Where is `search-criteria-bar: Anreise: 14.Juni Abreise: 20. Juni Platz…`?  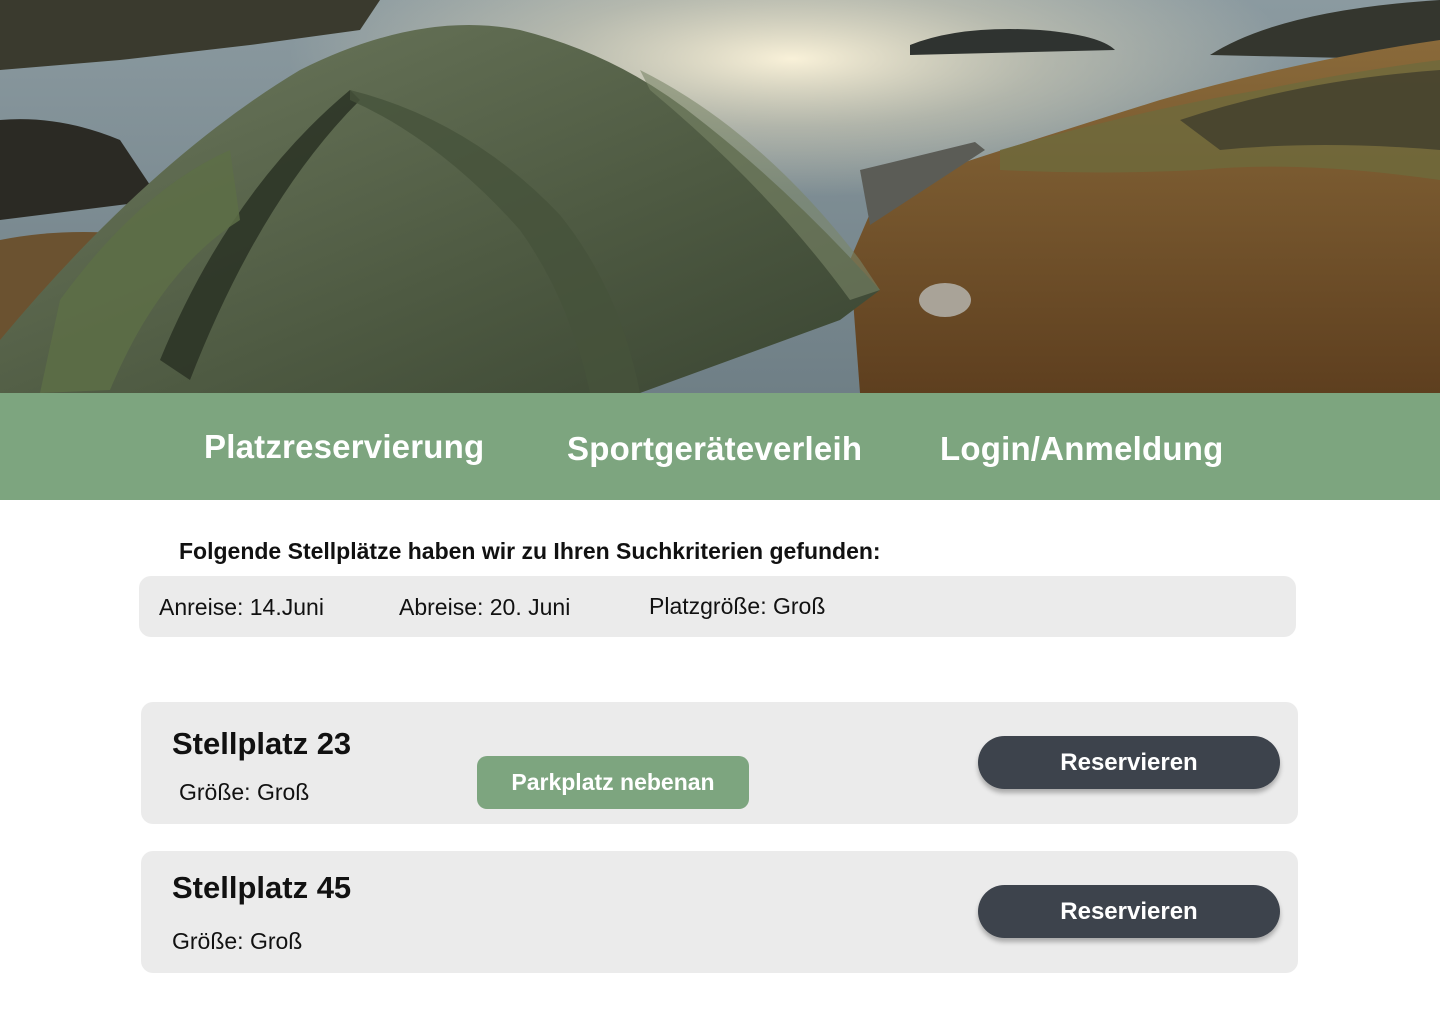 search-criteria-bar: Anreise: 14.Juni Abreise: 20. Juni Platz… is located at coordinates (717, 606).